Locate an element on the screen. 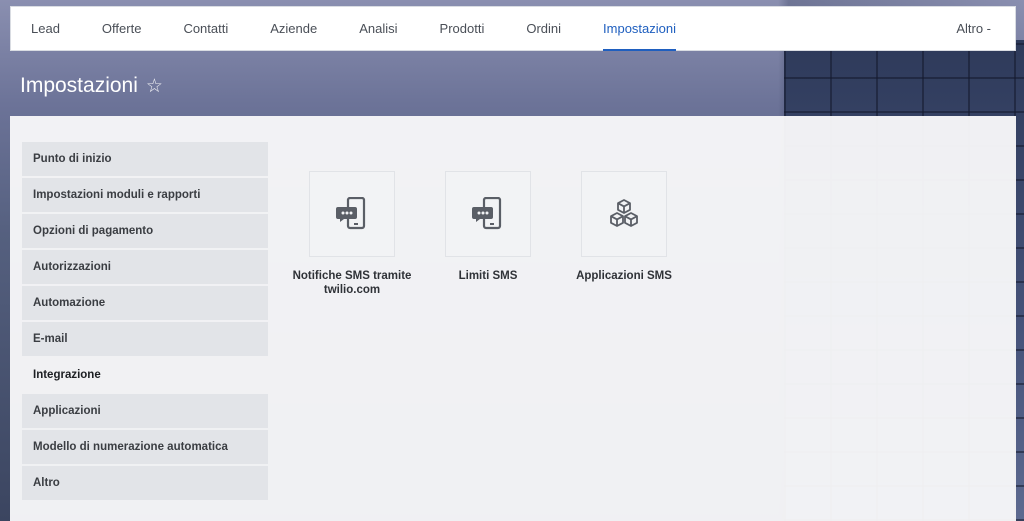 The width and height of the screenshot is (1024, 521). sidebar-item-integrazione: Integrazione is located at coordinates (145, 375).